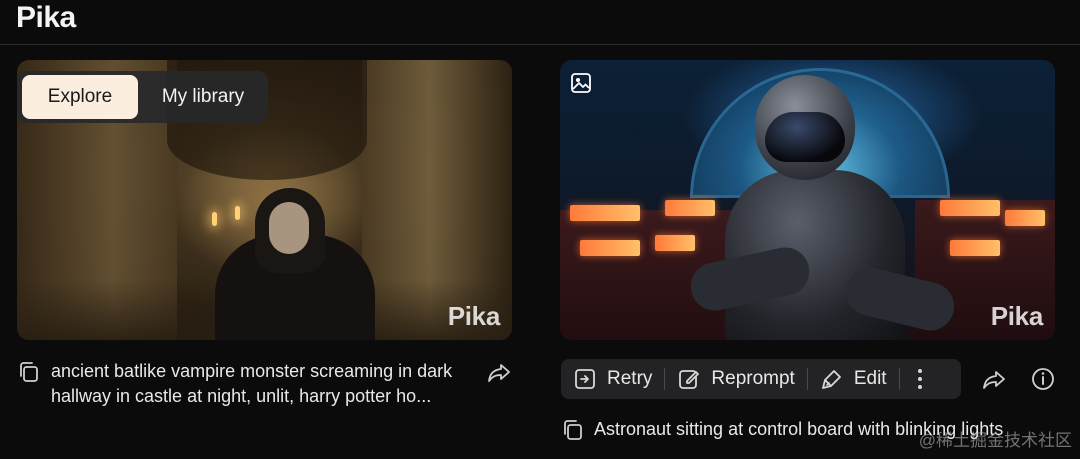 The height and width of the screenshot is (459, 1080). What do you see at coordinates (753, 378) in the screenshot?
I see `reprompt-label: Reprompt` at bounding box center [753, 378].